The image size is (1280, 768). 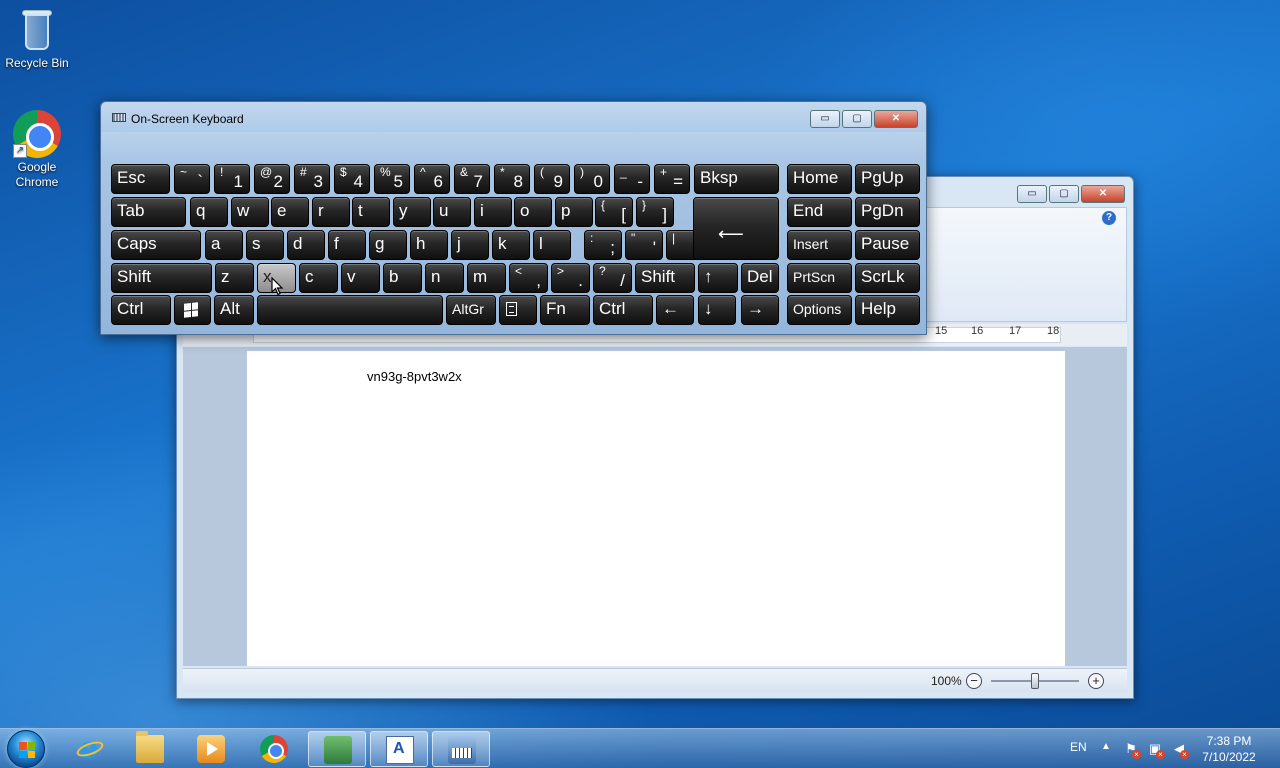 What do you see at coordinates (632, 179) in the screenshot?
I see `key--: _ -` at bounding box center [632, 179].